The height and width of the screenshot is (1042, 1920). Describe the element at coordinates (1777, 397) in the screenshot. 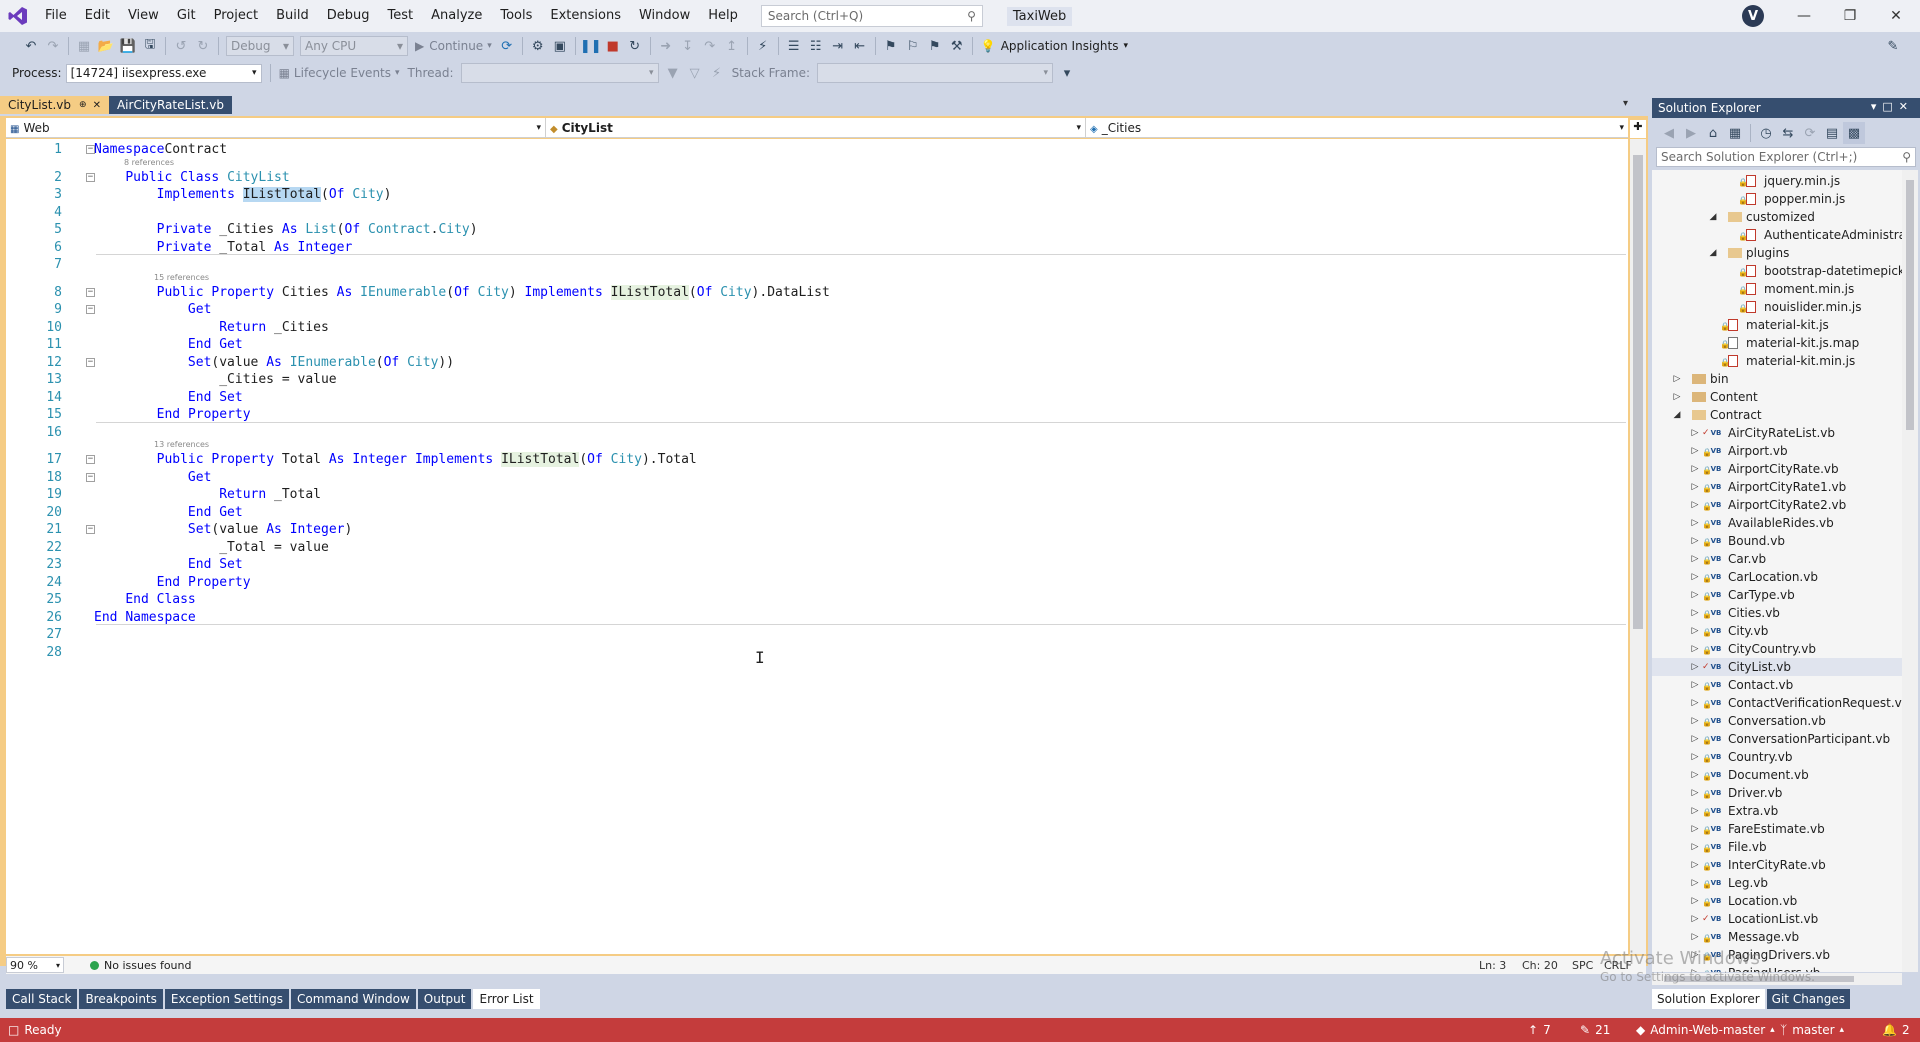

I see `tree-item: ▷ Content` at that location.